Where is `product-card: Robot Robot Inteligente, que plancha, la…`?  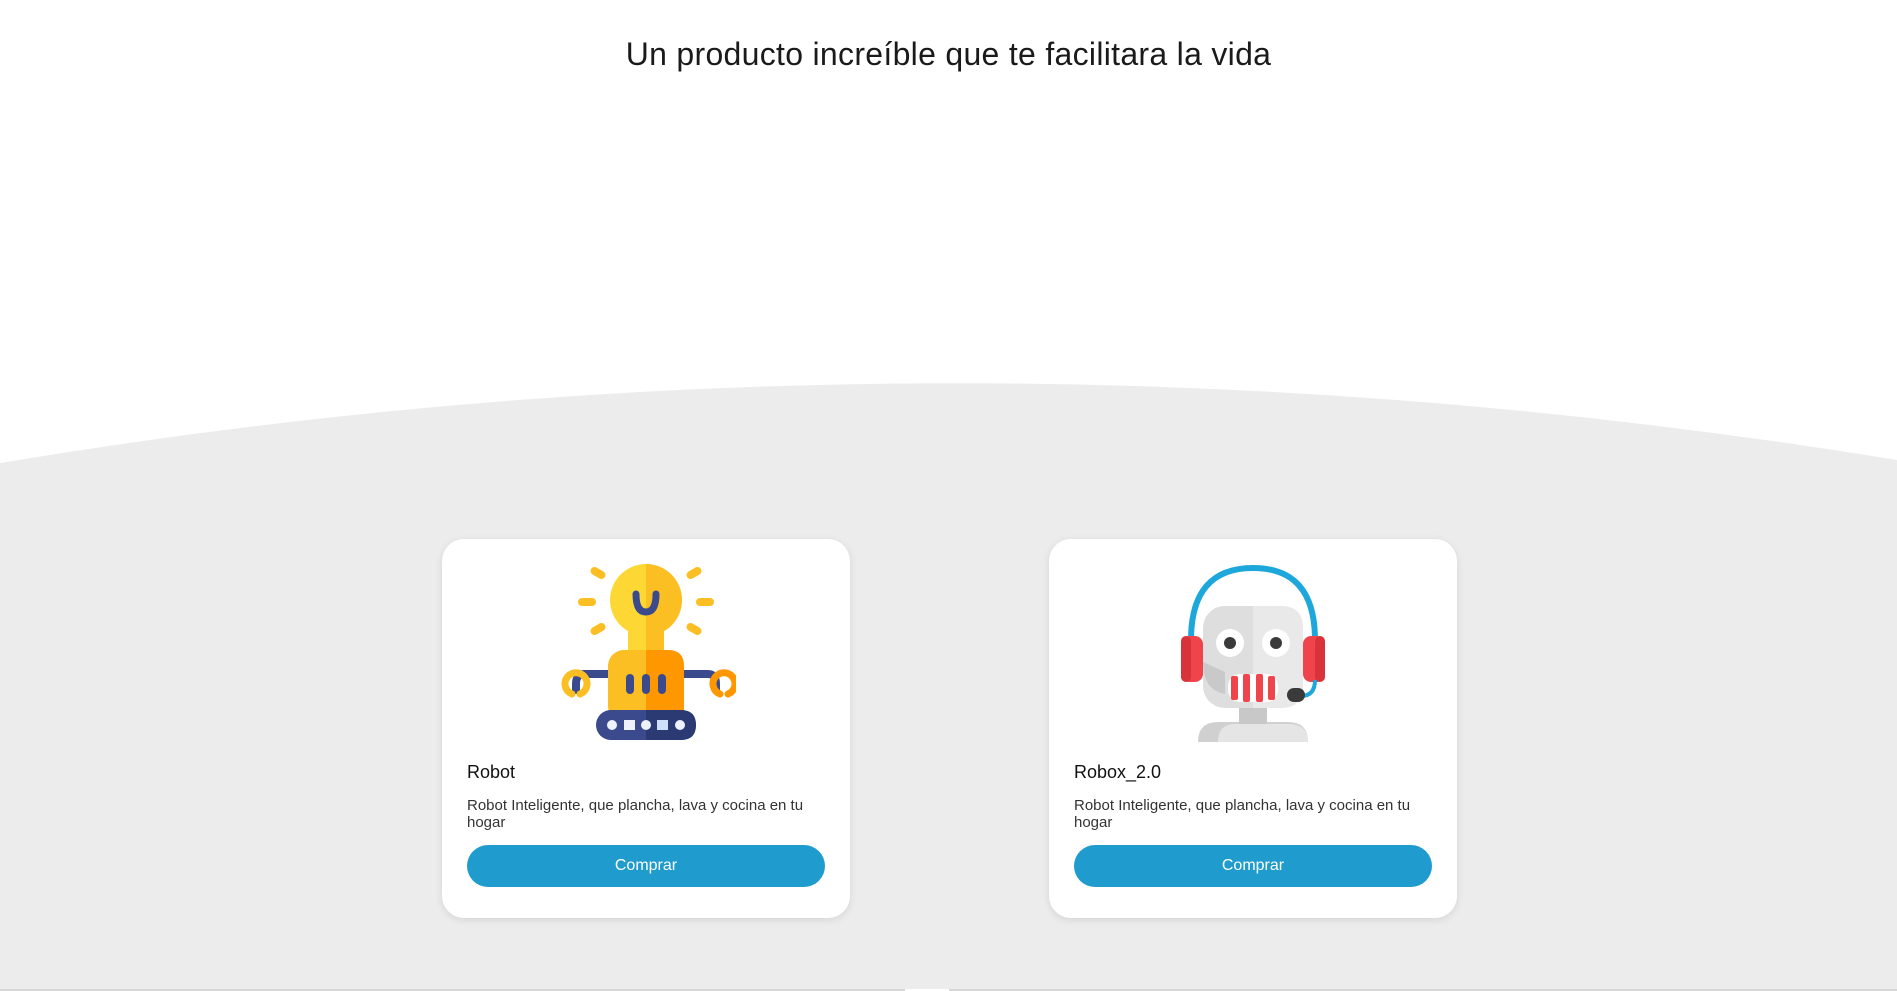
product-card: Robot Robot Inteligente, que plancha, la… is located at coordinates (646, 728).